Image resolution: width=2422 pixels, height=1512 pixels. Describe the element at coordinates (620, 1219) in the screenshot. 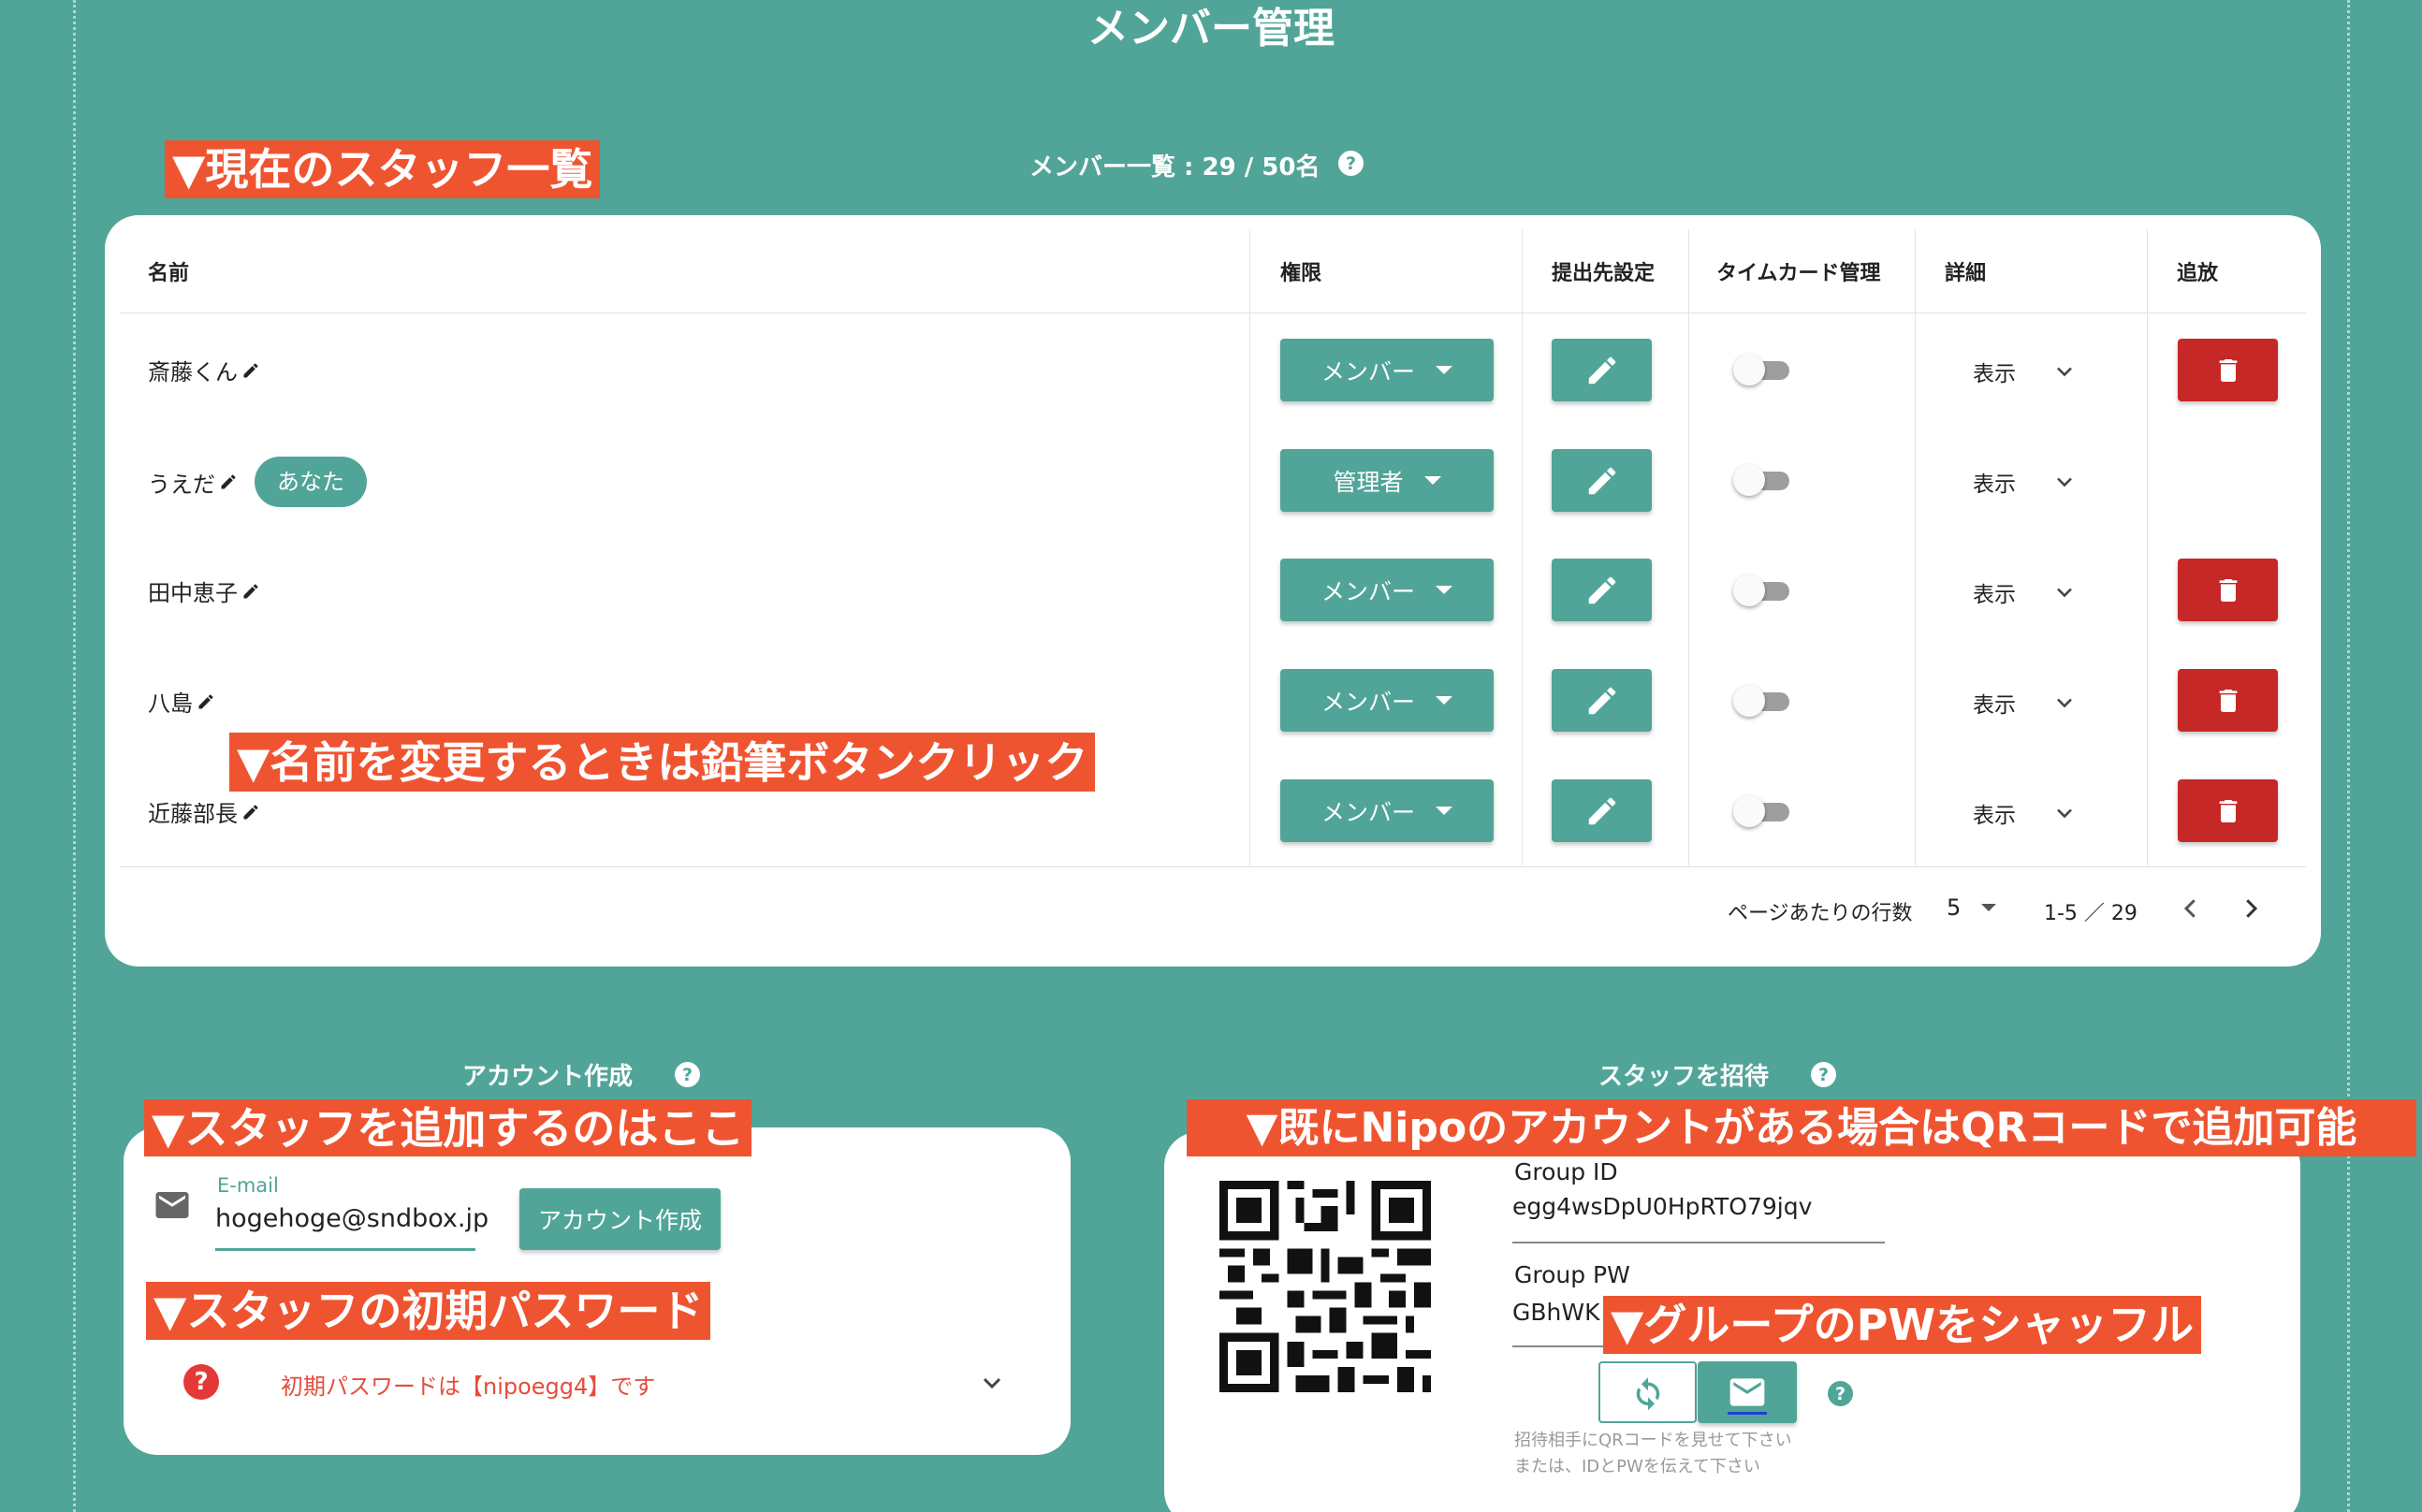

I see `create-account-button: アカウント作成` at that location.